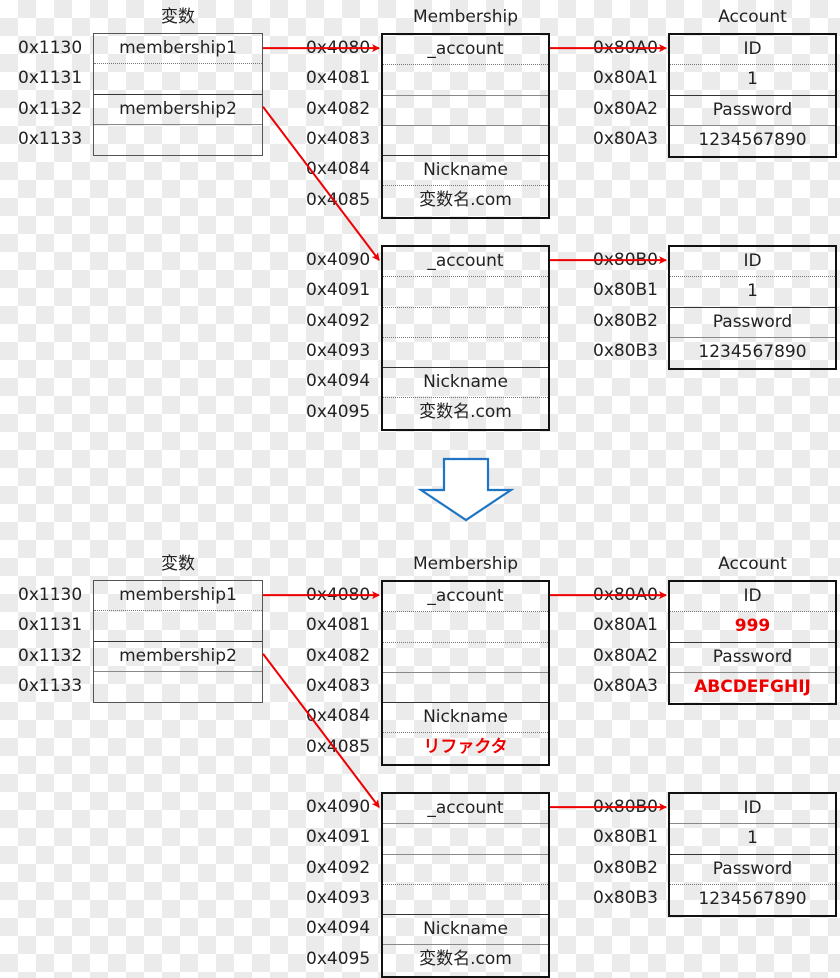 The height and width of the screenshot is (978, 840). What do you see at coordinates (178, 110) in the screenshot?
I see `memory-cell: membership2` at bounding box center [178, 110].